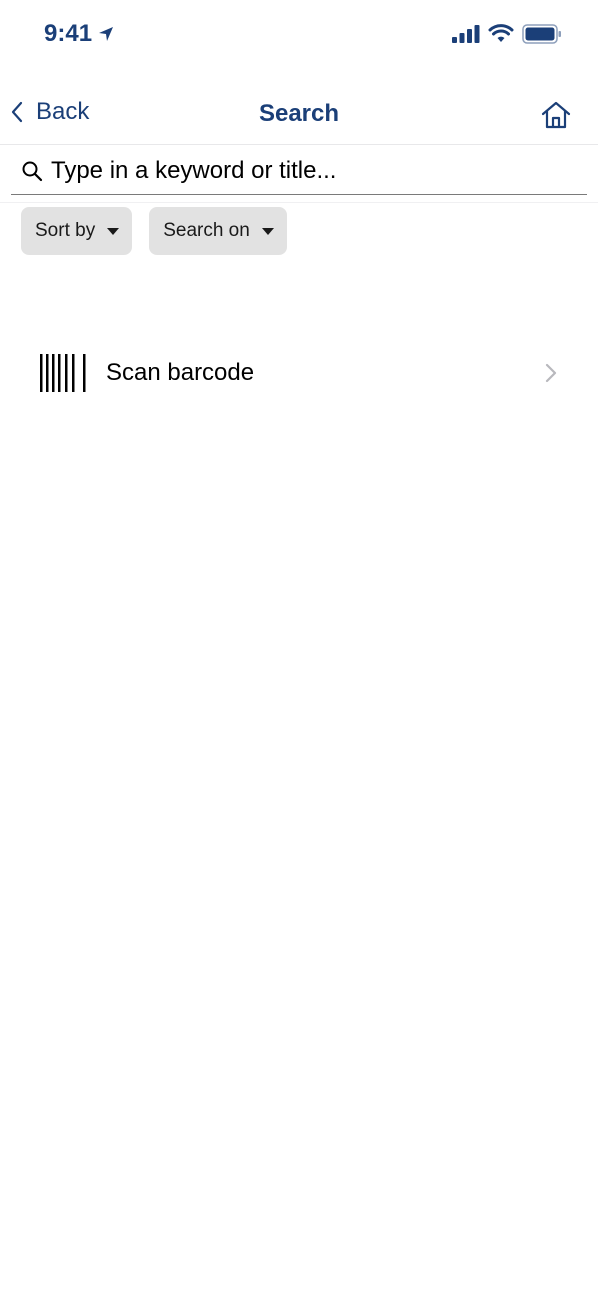 Image resolution: width=598 pixels, height=1300 pixels. What do you see at coordinates (65, 230) in the screenshot?
I see `sort-by-label: Sort by` at bounding box center [65, 230].